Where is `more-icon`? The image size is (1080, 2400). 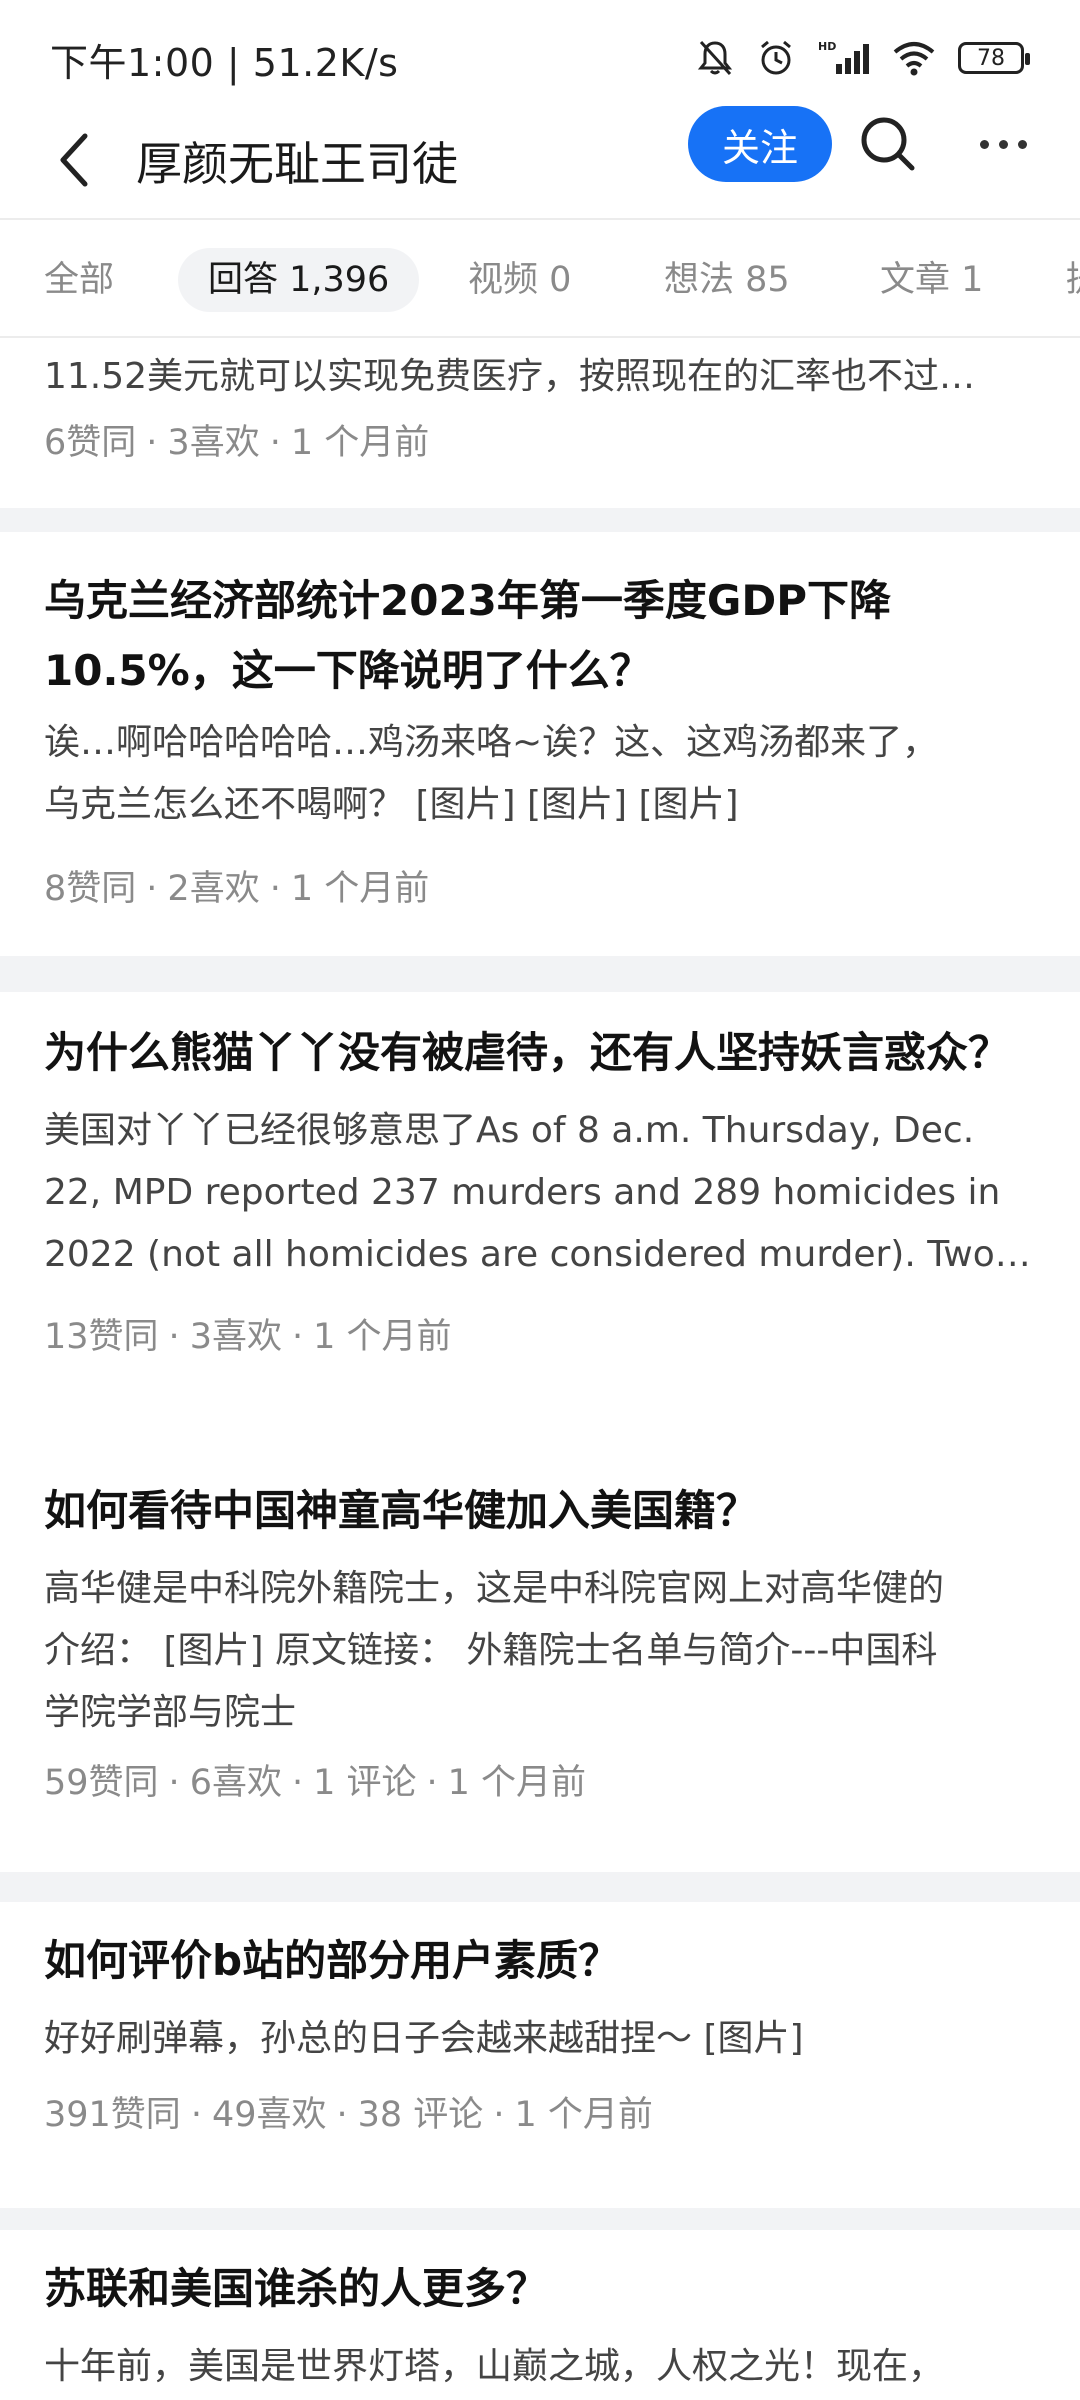
more-icon is located at coordinates (984, 144).